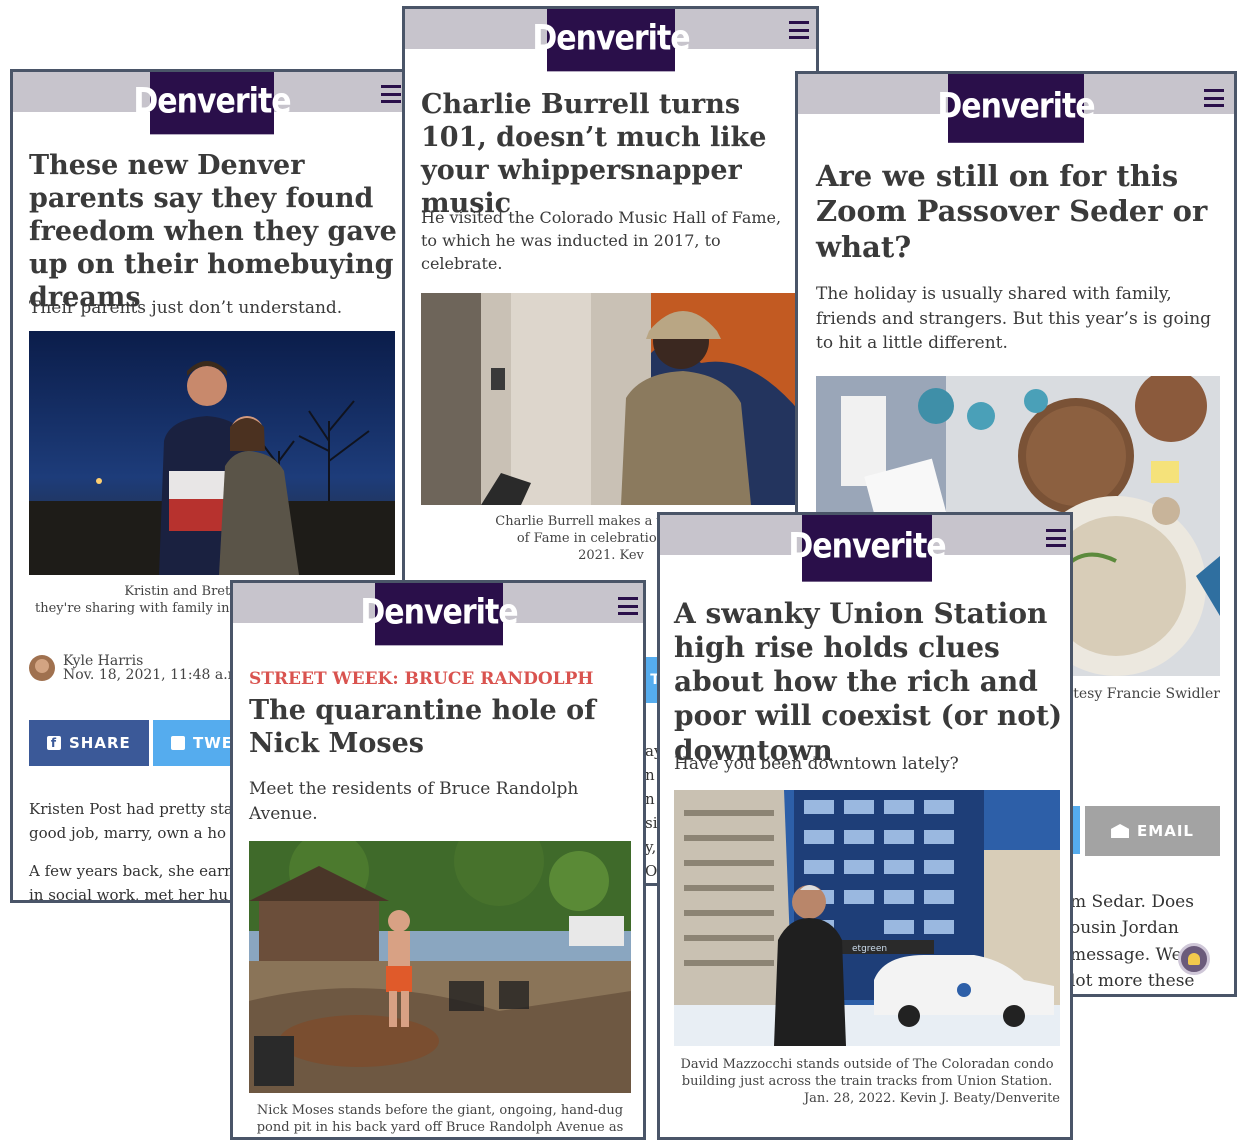 The height and width of the screenshot is (1140, 1237). Describe the element at coordinates (1132, 902) in the screenshot. I see `body-line: m Sedar. Does` at that location.